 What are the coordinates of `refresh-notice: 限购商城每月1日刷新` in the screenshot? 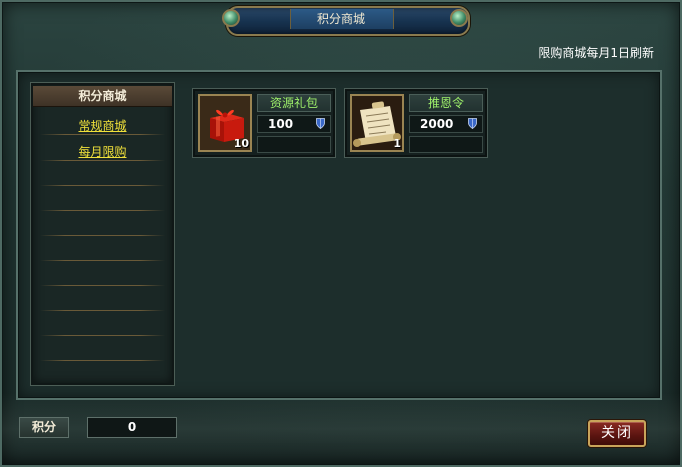 It's located at (596, 53).